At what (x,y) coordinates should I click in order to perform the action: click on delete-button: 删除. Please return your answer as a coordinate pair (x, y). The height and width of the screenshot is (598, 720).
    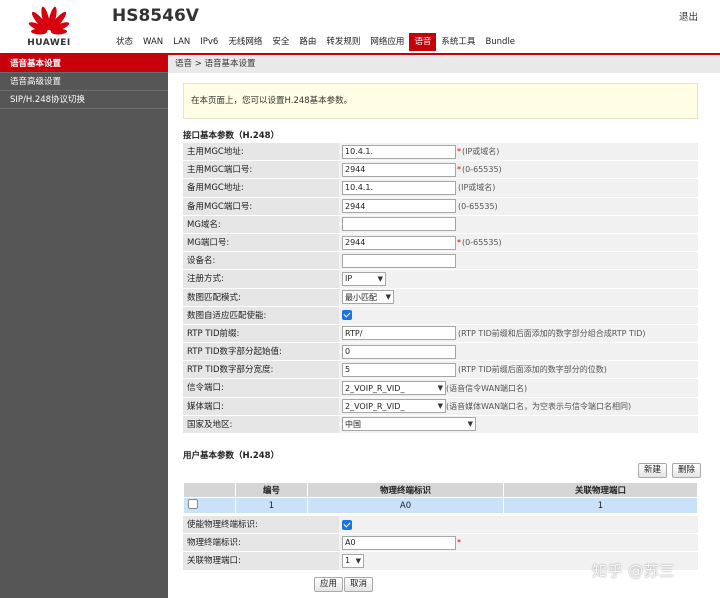
    Looking at the image, I should click on (687, 470).